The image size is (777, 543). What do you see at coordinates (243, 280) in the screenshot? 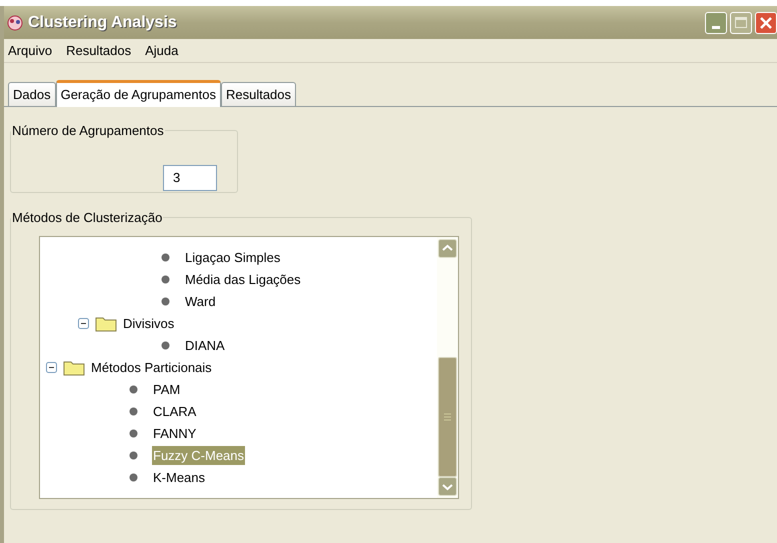
I see `tree-item: Média das Ligações` at bounding box center [243, 280].